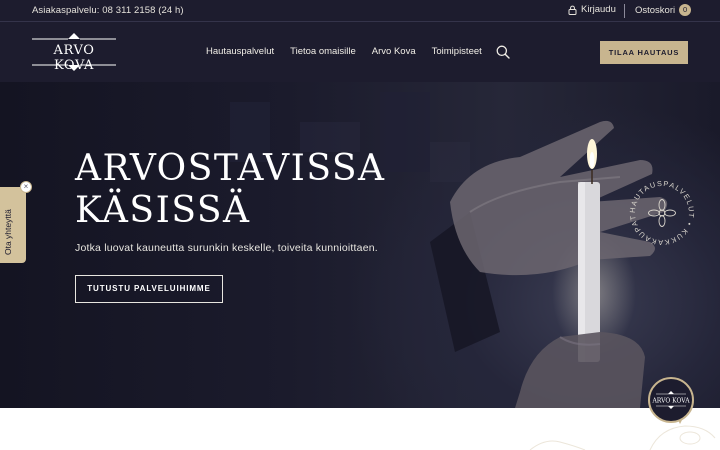 The image size is (720, 450). I want to click on services-badge: HAUTAUSPALVELUT • KUKKAKAUPAT •, so click(661, 212).